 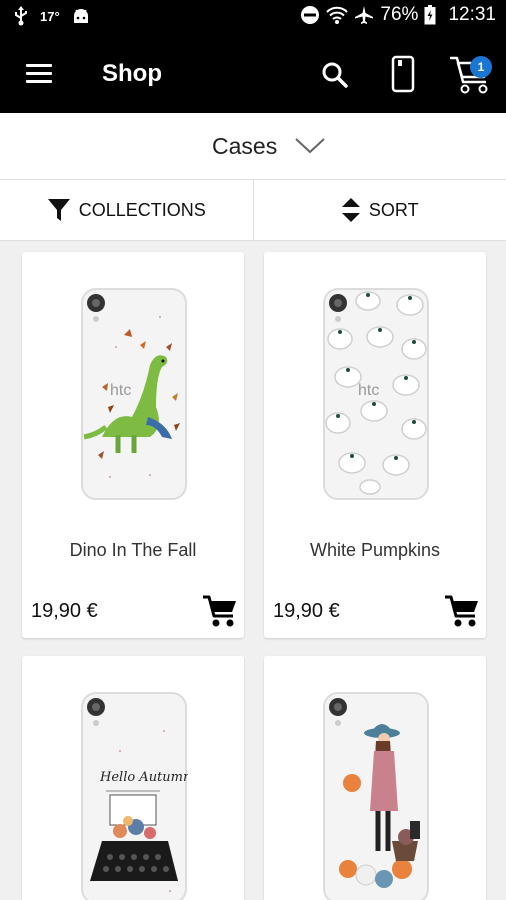 I want to click on menu-button, so click(x=39, y=75).